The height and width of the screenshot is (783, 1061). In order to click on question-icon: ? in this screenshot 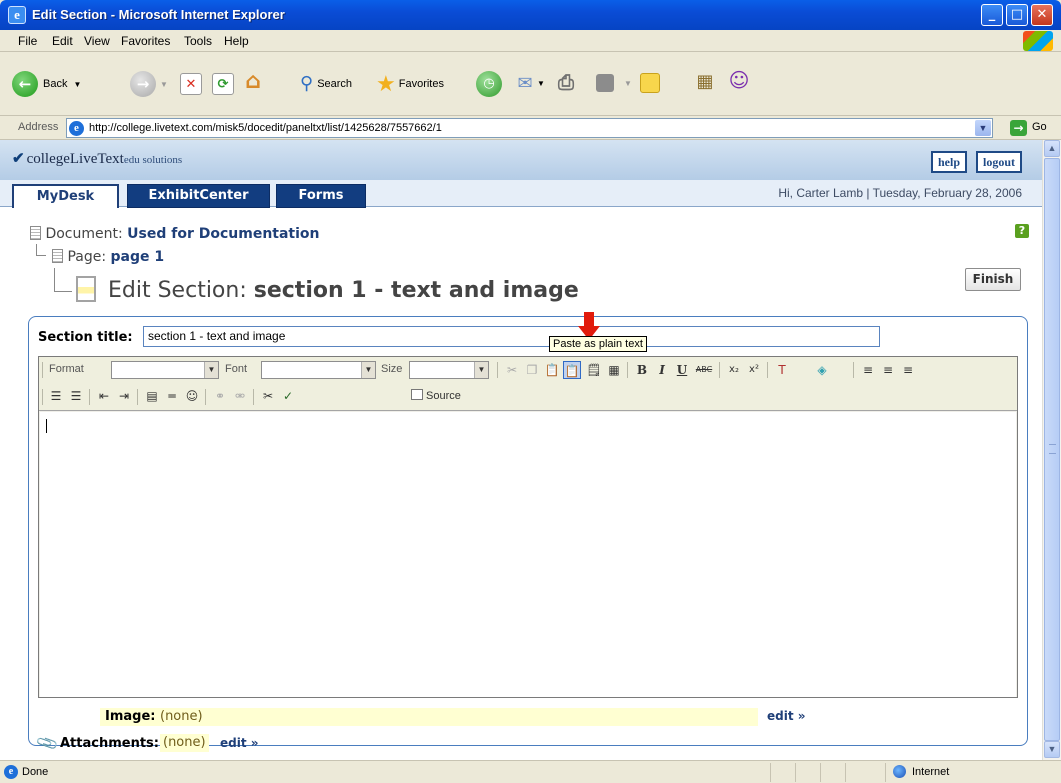, I will do `click(1022, 231)`.